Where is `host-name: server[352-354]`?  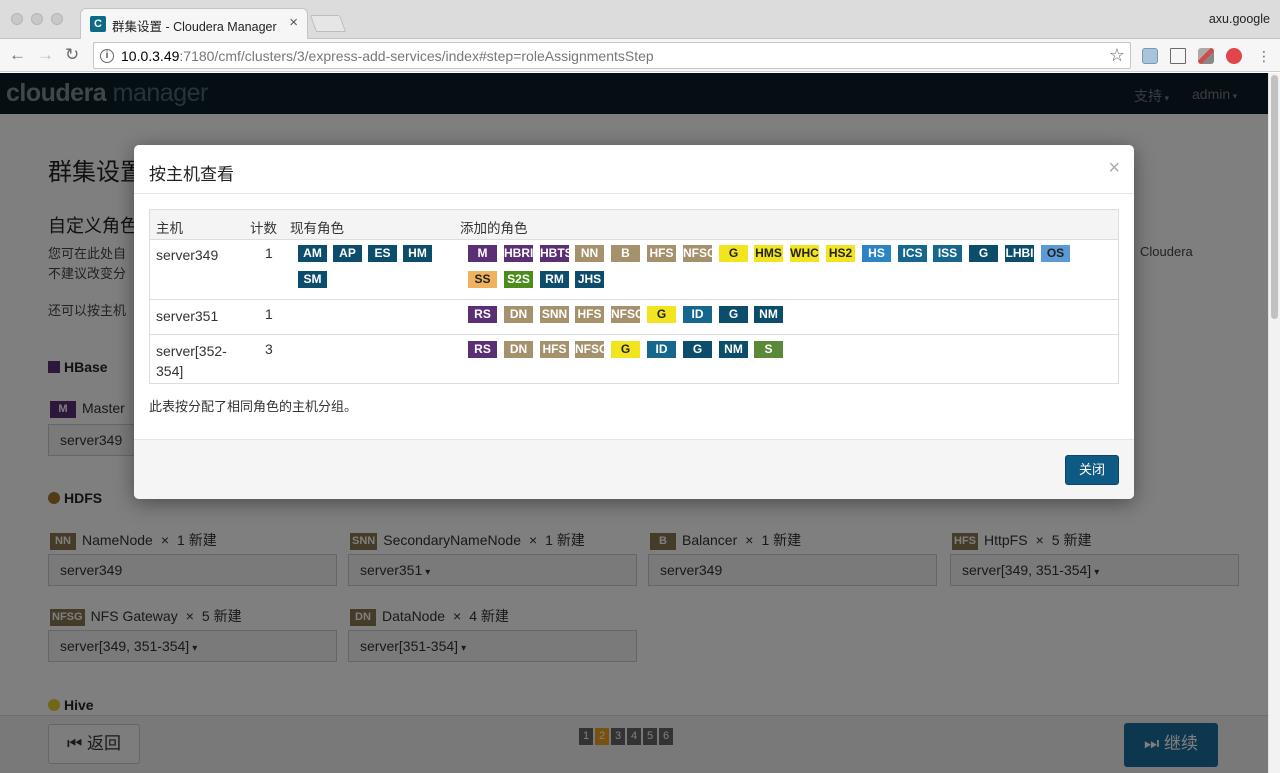
host-name: server[352-354] is located at coordinates (191, 361).